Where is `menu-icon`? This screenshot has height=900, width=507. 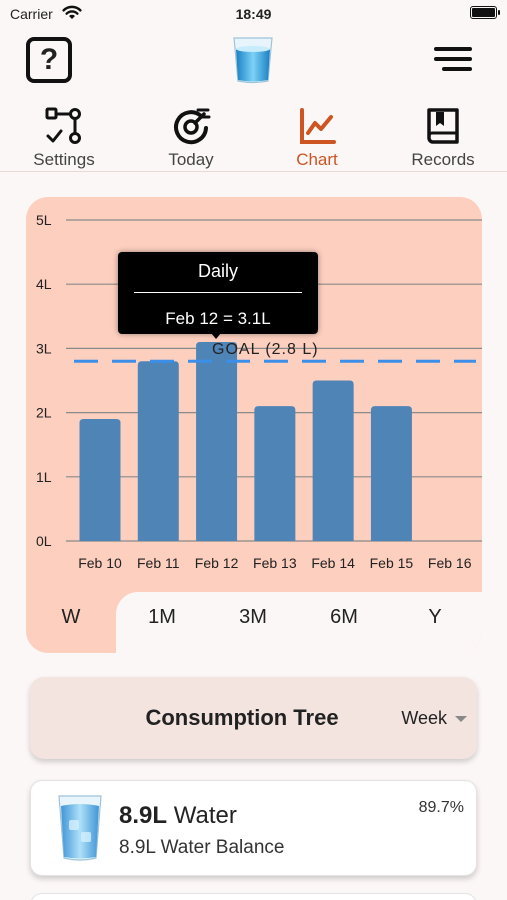 menu-icon is located at coordinates (453, 59).